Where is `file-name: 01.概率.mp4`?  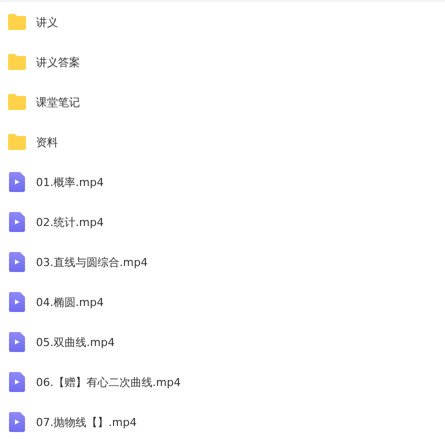
file-name: 01.概率.mp4 is located at coordinates (70, 182).